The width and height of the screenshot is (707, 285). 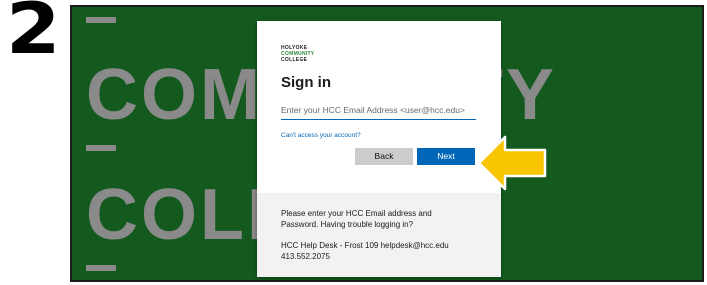 I want to click on arrow-left-icon, so click(x=512, y=163).